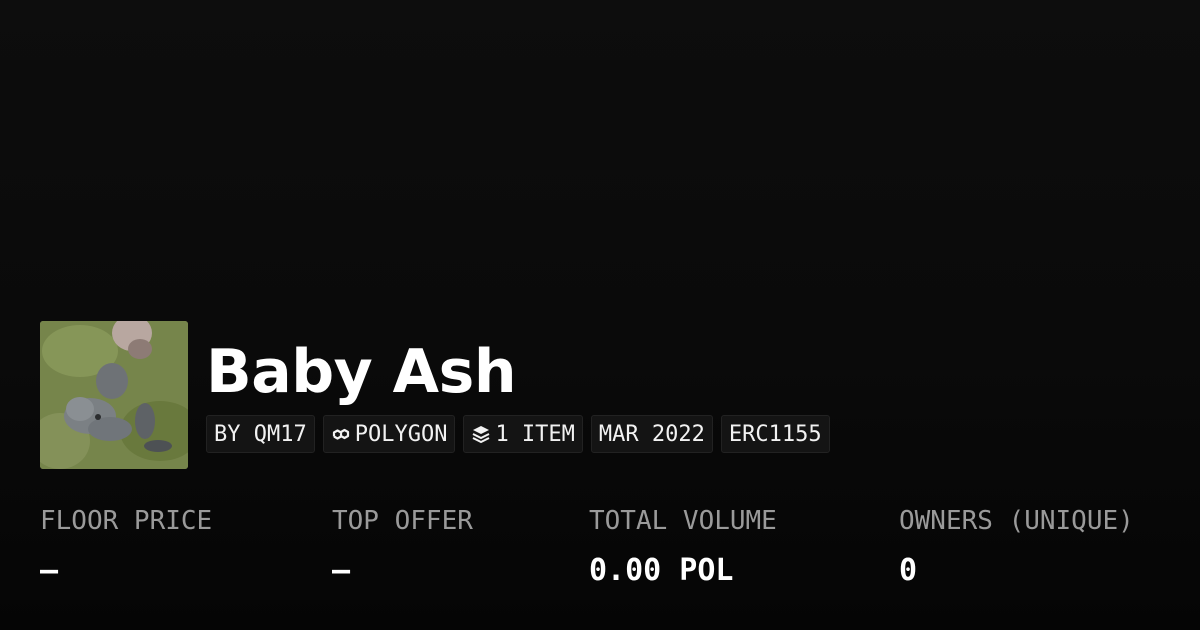 The width and height of the screenshot is (1200, 630). What do you see at coordinates (402, 521) in the screenshot?
I see `stat-top-offer-label: TOP OFFER` at bounding box center [402, 521].